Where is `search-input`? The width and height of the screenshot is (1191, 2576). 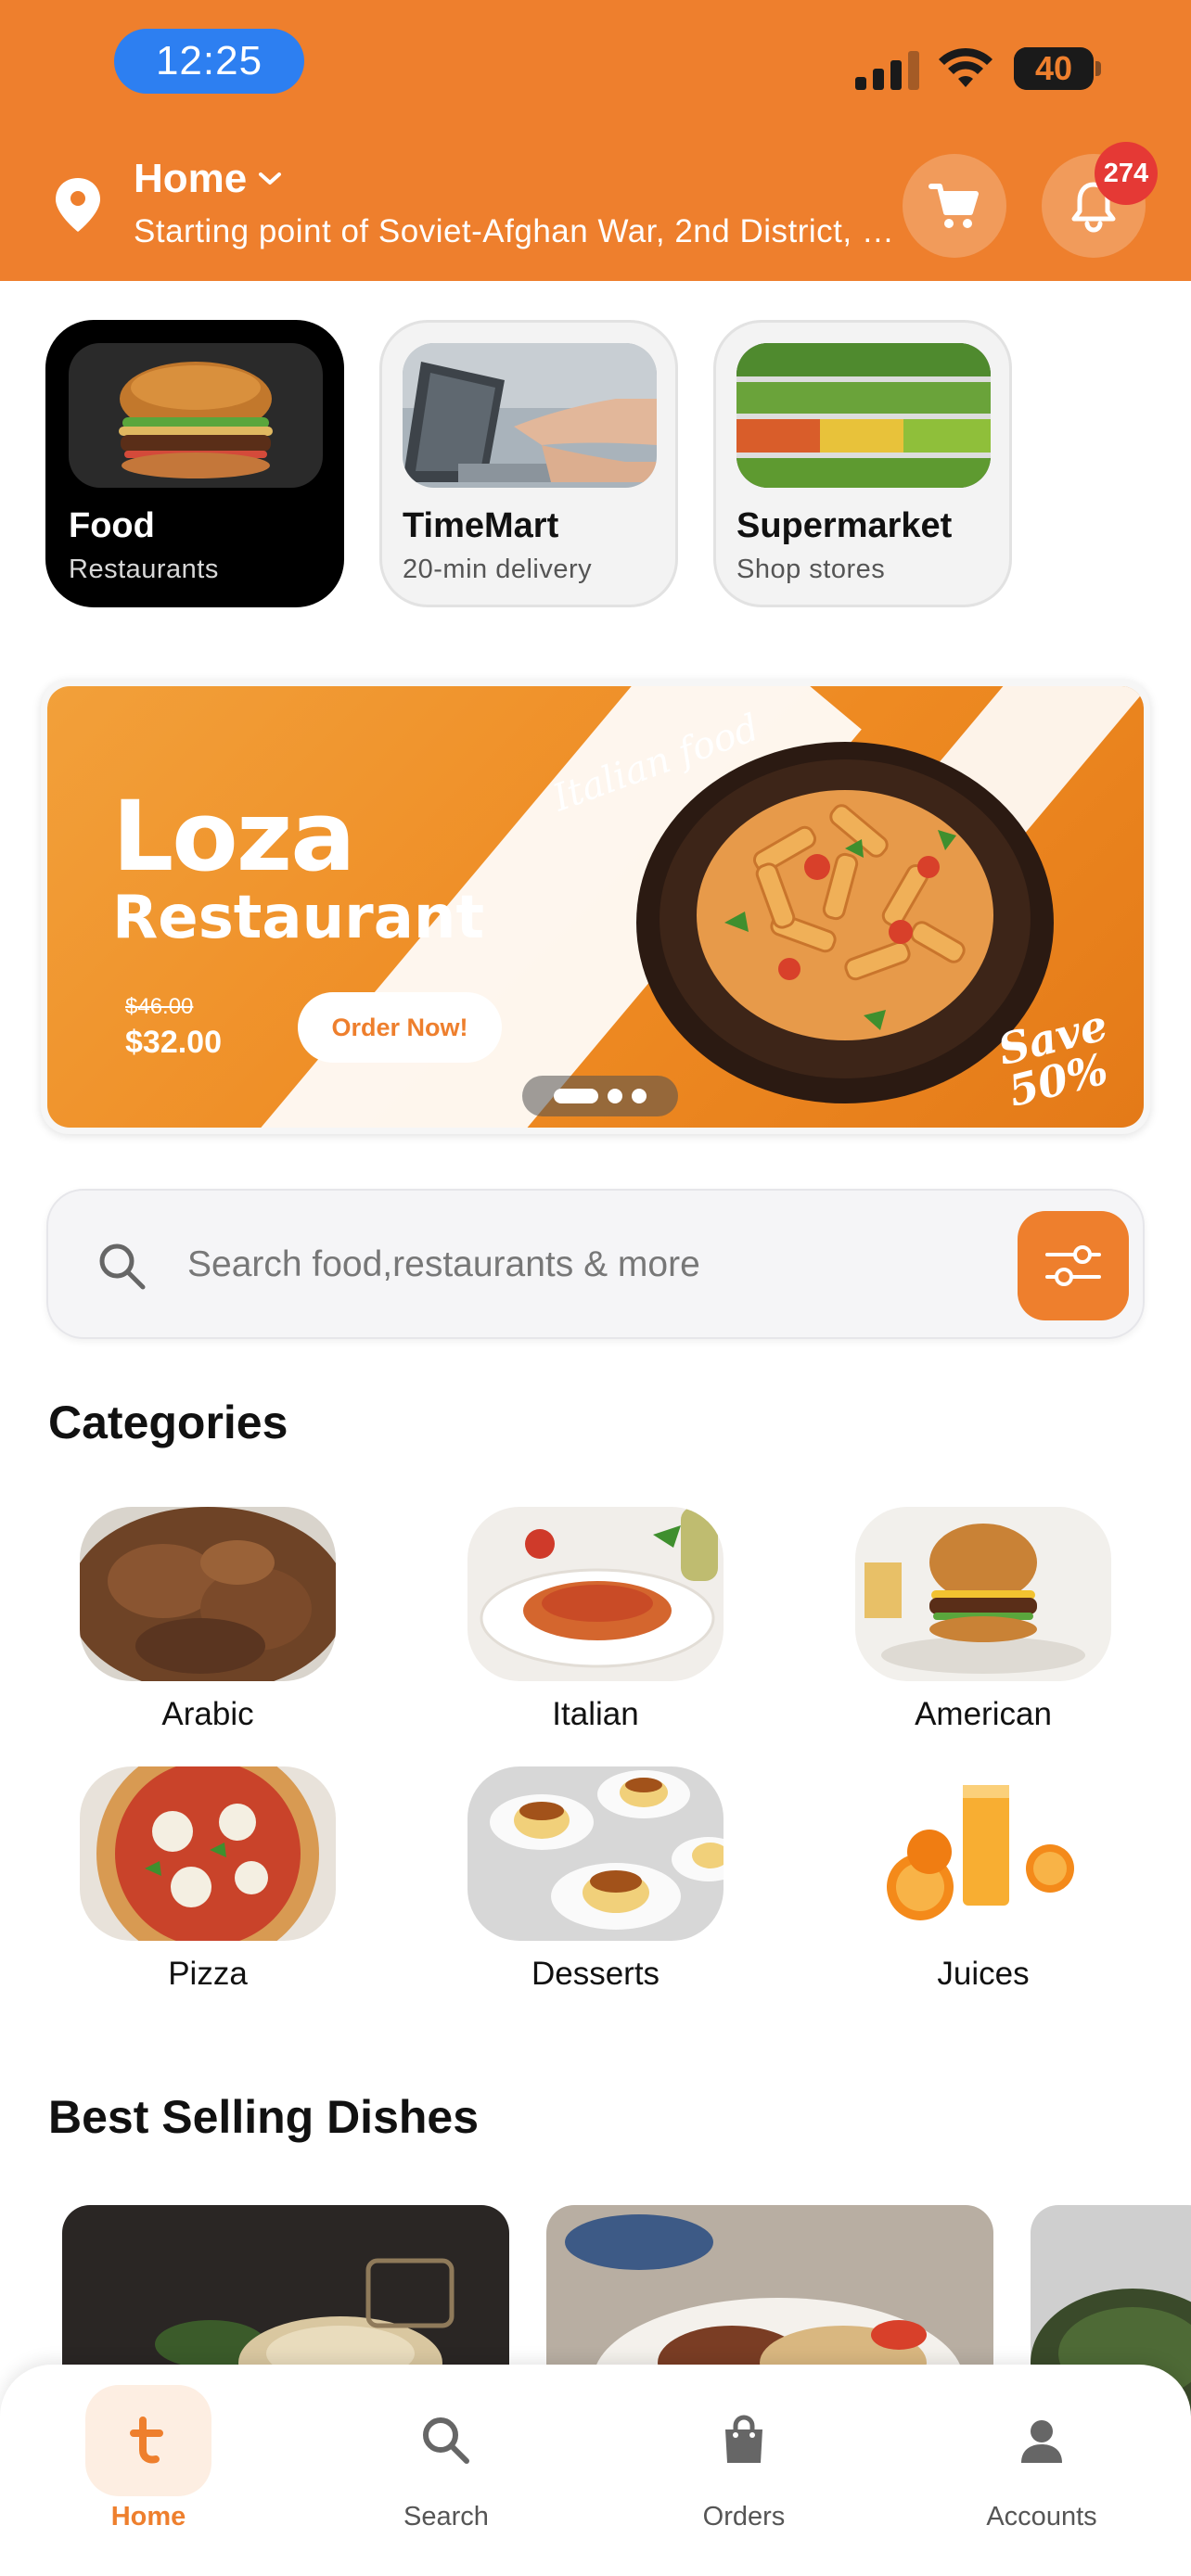 search-input is located at coordinates (604, 1265).